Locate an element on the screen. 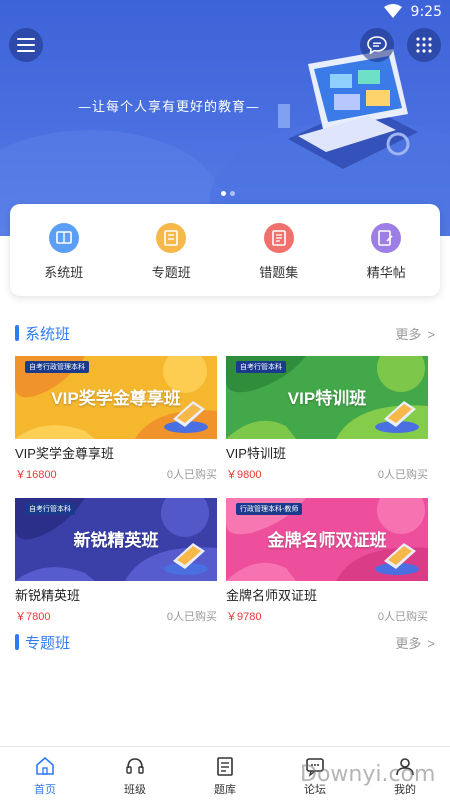 This screenshot has width=450, height=800. banner-illustration is located at coordinates (348, 109).